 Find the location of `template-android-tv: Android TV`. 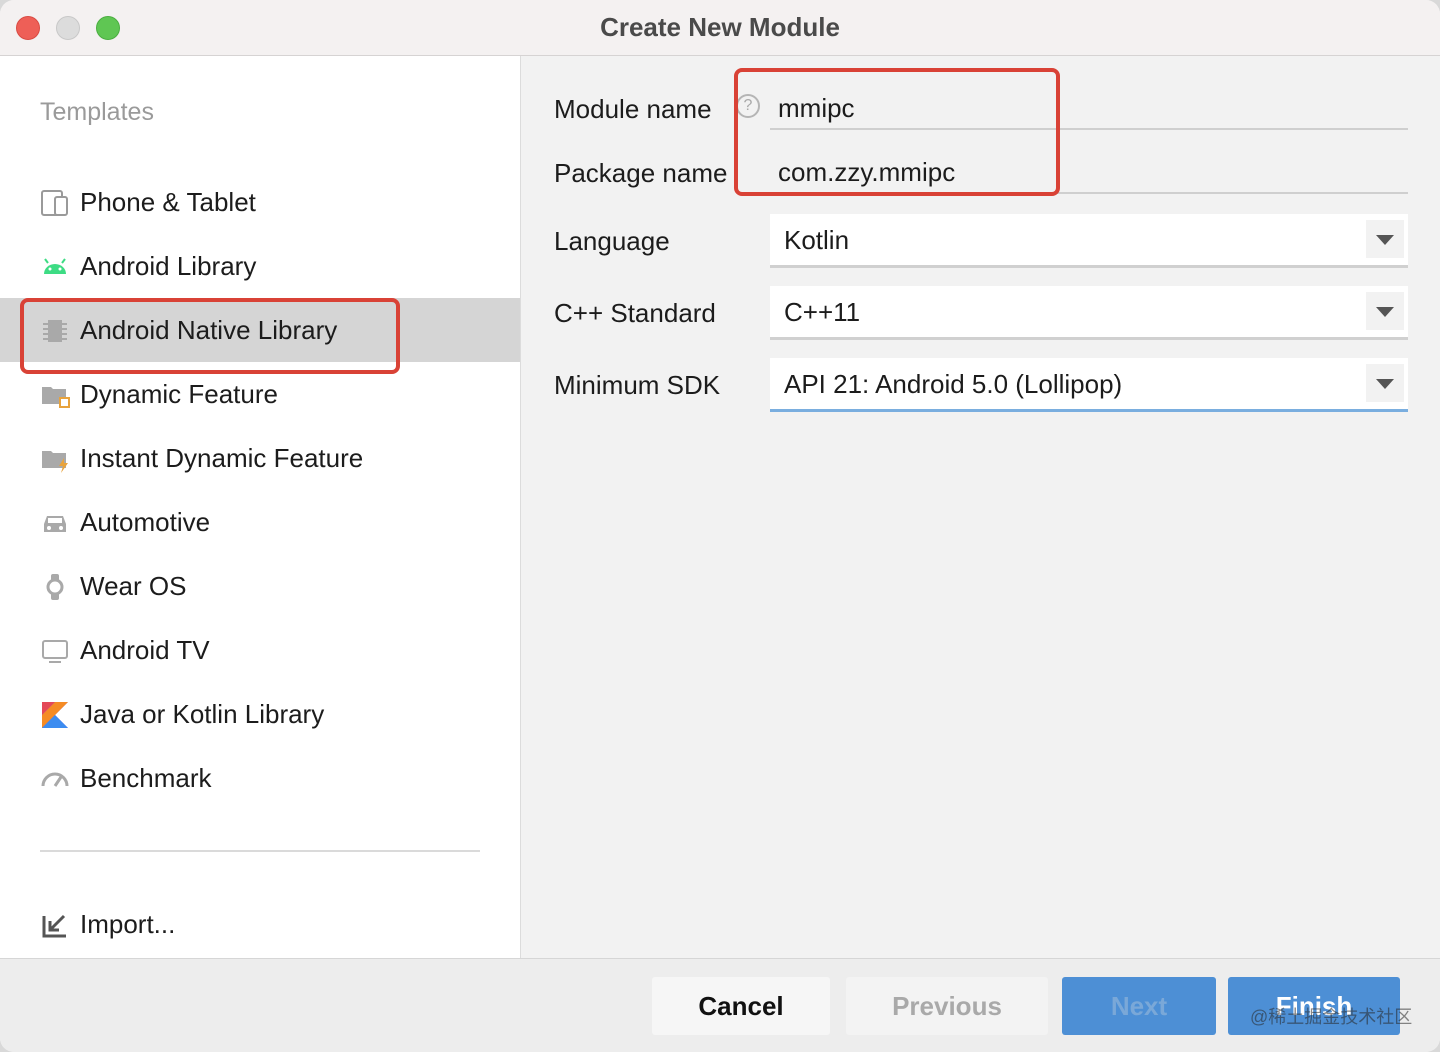

template-android-tv: Android TV is located at coordinates (260, 650).